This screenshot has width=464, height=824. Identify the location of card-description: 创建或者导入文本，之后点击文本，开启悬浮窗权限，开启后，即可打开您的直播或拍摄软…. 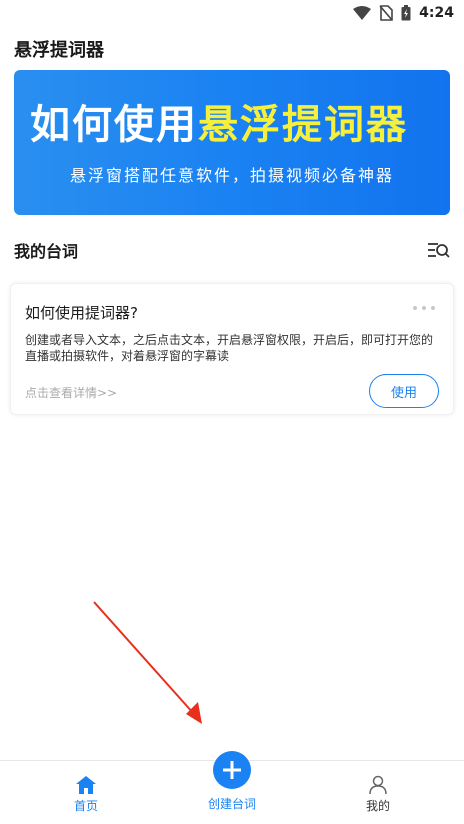
(229, 348).